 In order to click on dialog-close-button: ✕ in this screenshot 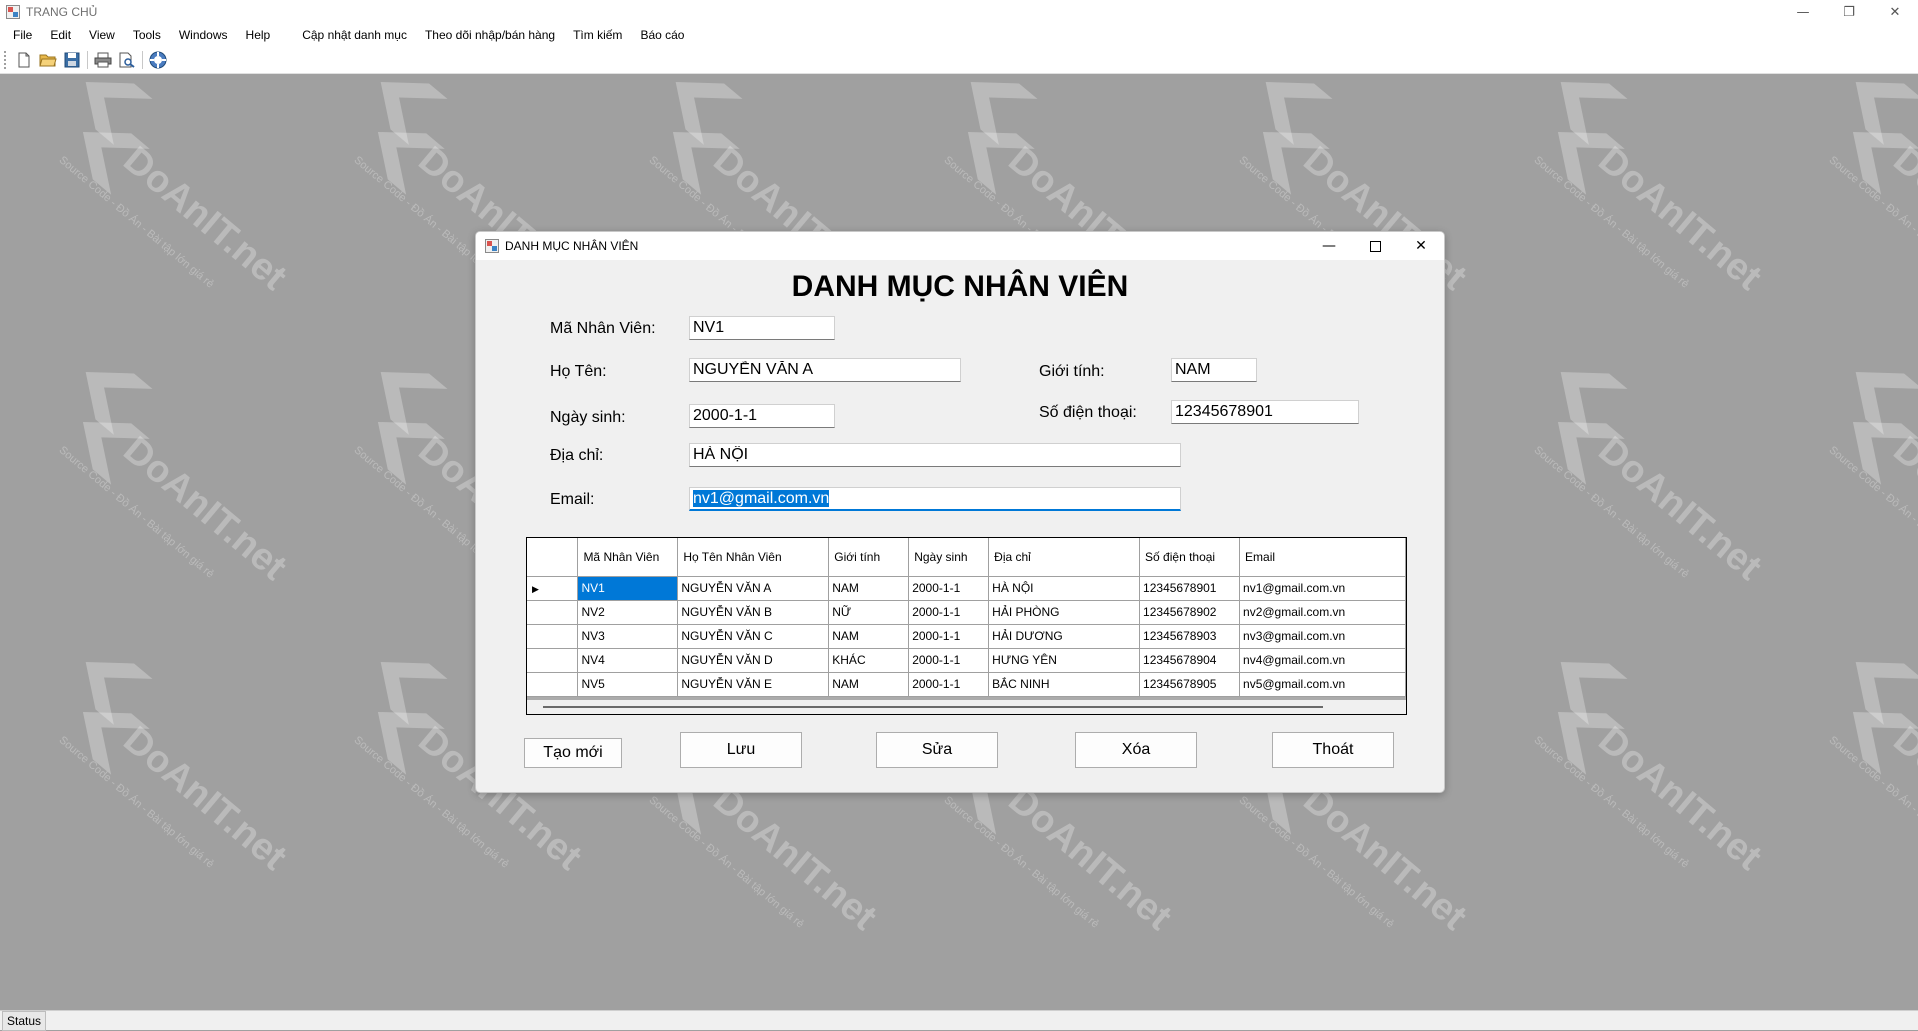, I will do `click(1421, 246)`.